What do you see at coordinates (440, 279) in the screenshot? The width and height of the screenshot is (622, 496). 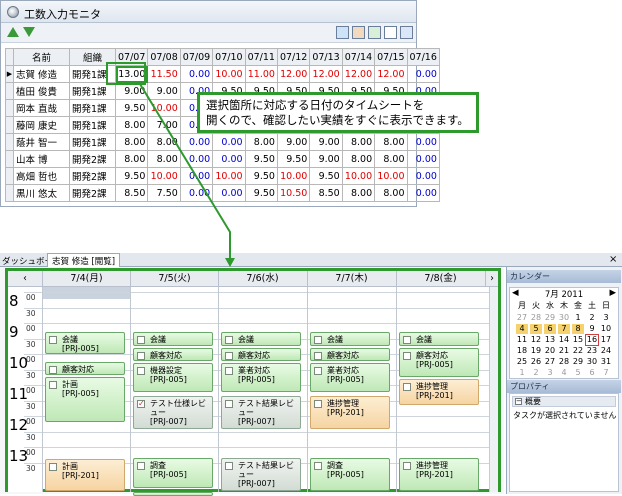 I see `day-header: 7/8(金)` at bounding box center [440, 279].